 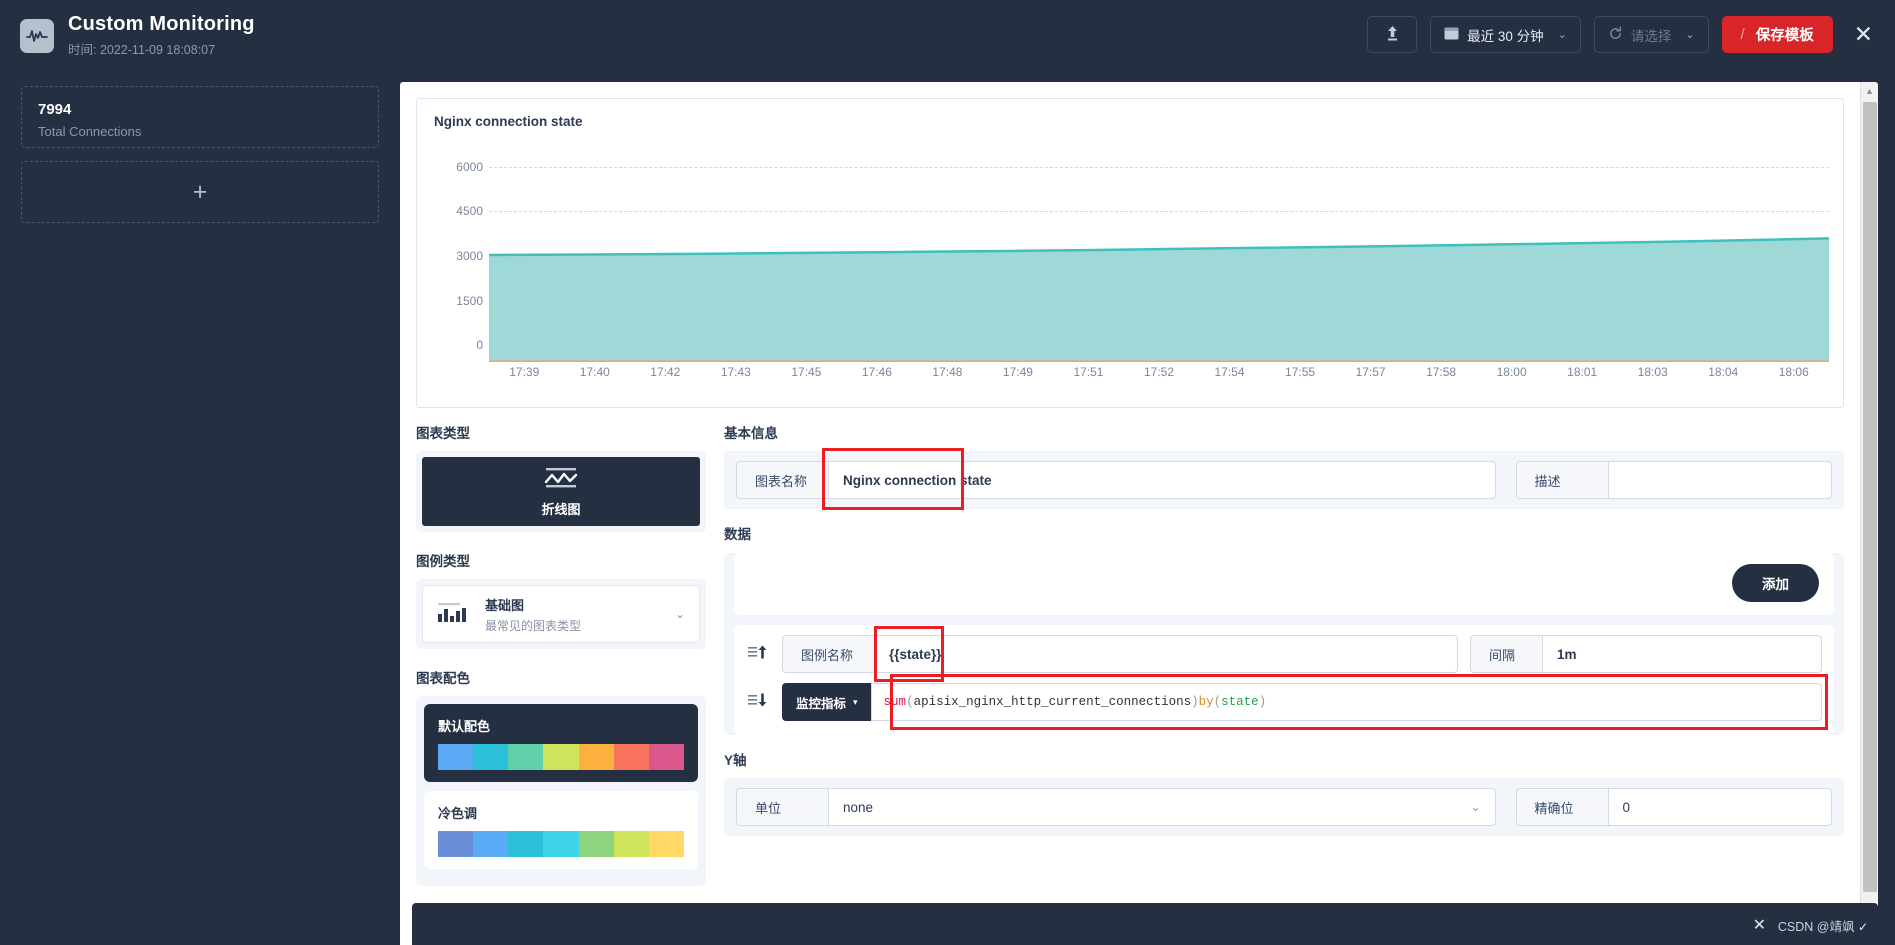 What do you see at coordinates (855, 701) in the screenshot?
I see `caret-down-icon: ▾` at bounding box center [855, 701].